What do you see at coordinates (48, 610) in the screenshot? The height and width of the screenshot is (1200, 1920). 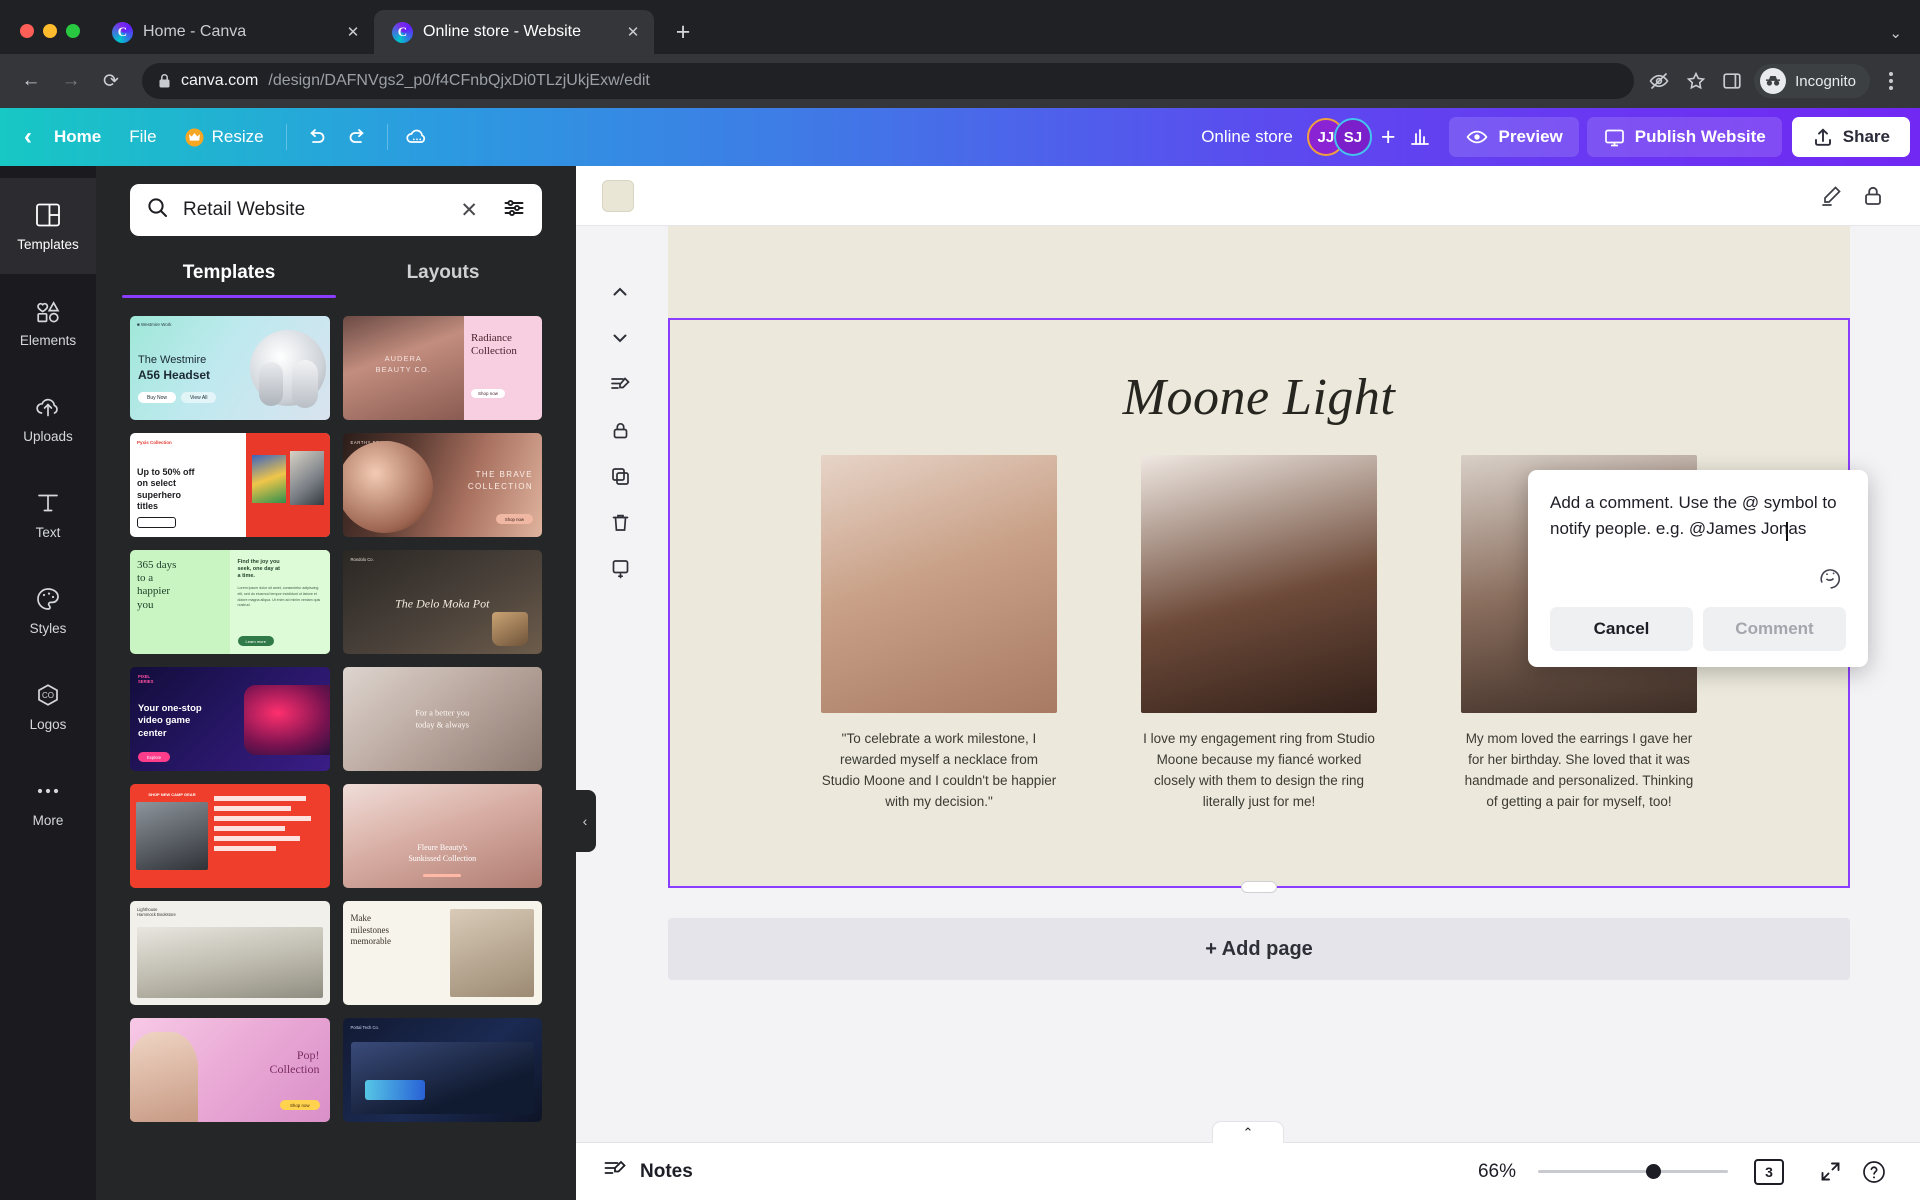 I see `sidebar-item-styles: Styles` at bounding box center [48, 610].